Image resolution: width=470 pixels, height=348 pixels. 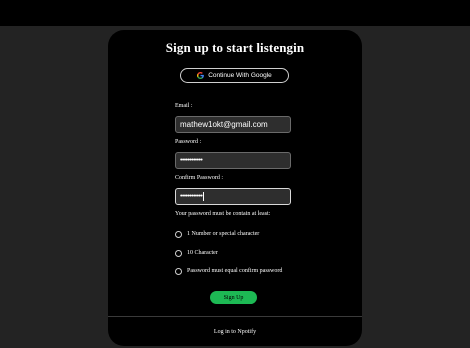 I want to click on text-caret, so click(x=204, y=196).